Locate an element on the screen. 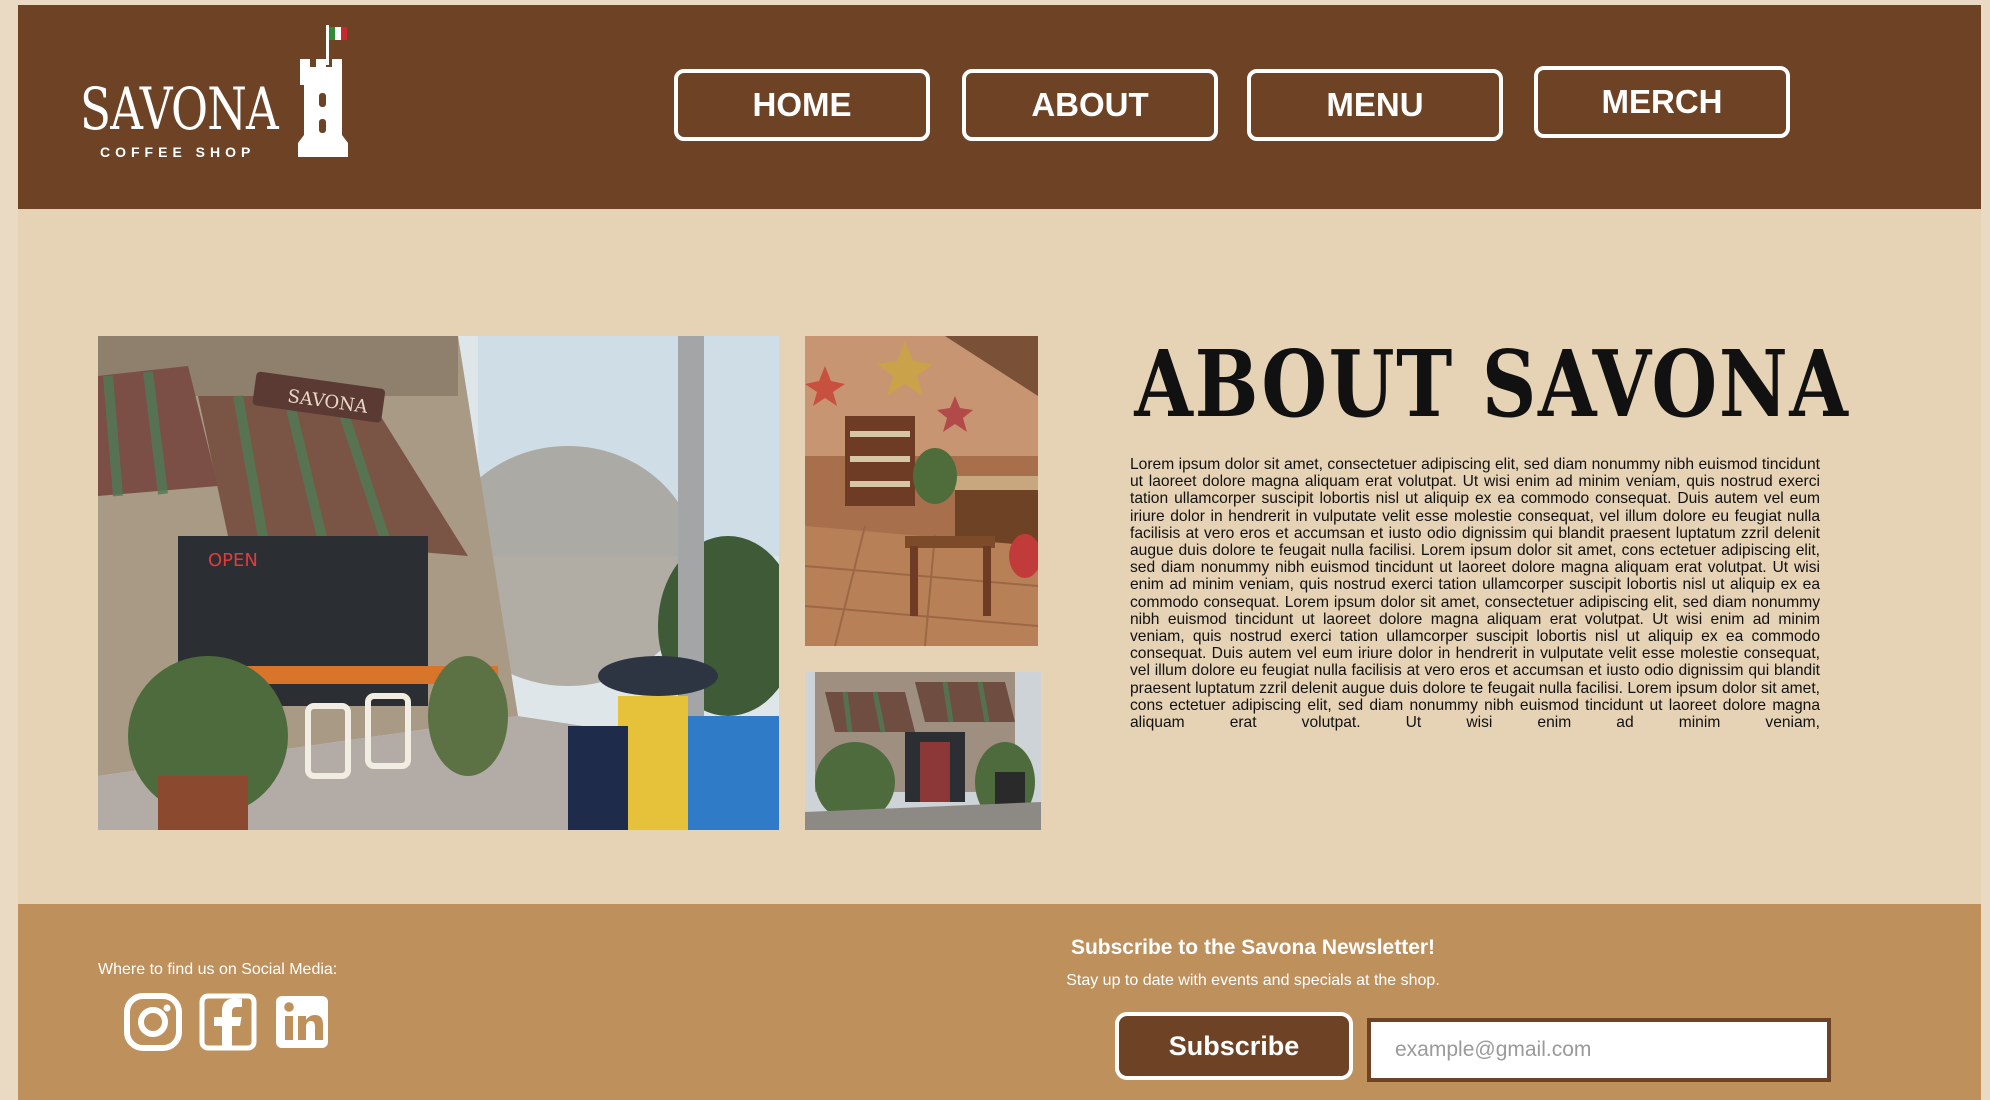  instagram-icon is located at coordinates (153, 1022).